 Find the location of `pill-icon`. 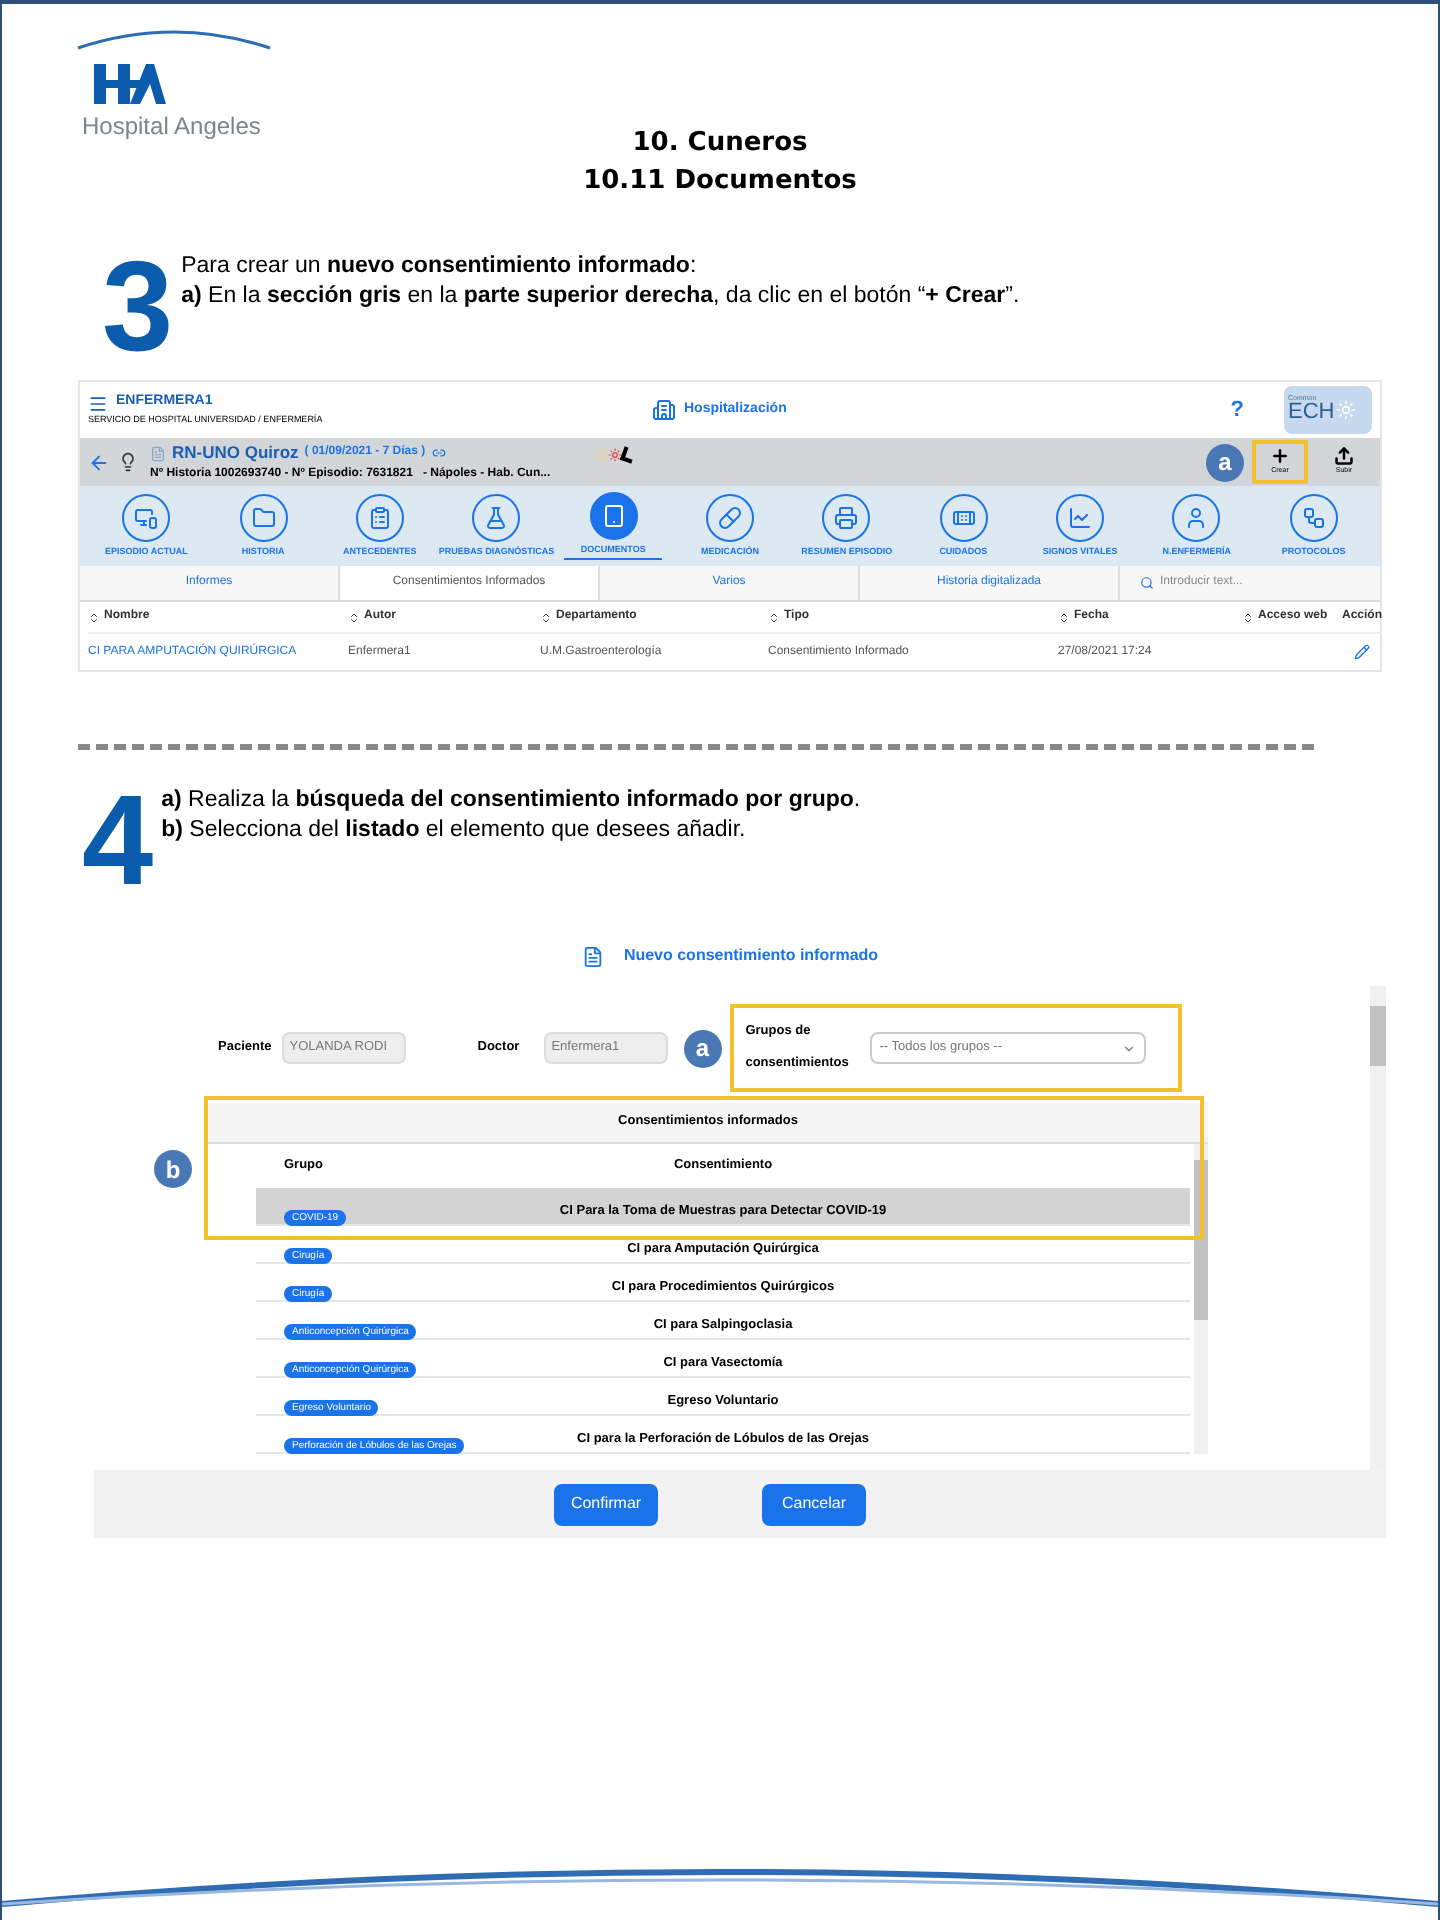

pill-icon is located at coordinates (729, 517).